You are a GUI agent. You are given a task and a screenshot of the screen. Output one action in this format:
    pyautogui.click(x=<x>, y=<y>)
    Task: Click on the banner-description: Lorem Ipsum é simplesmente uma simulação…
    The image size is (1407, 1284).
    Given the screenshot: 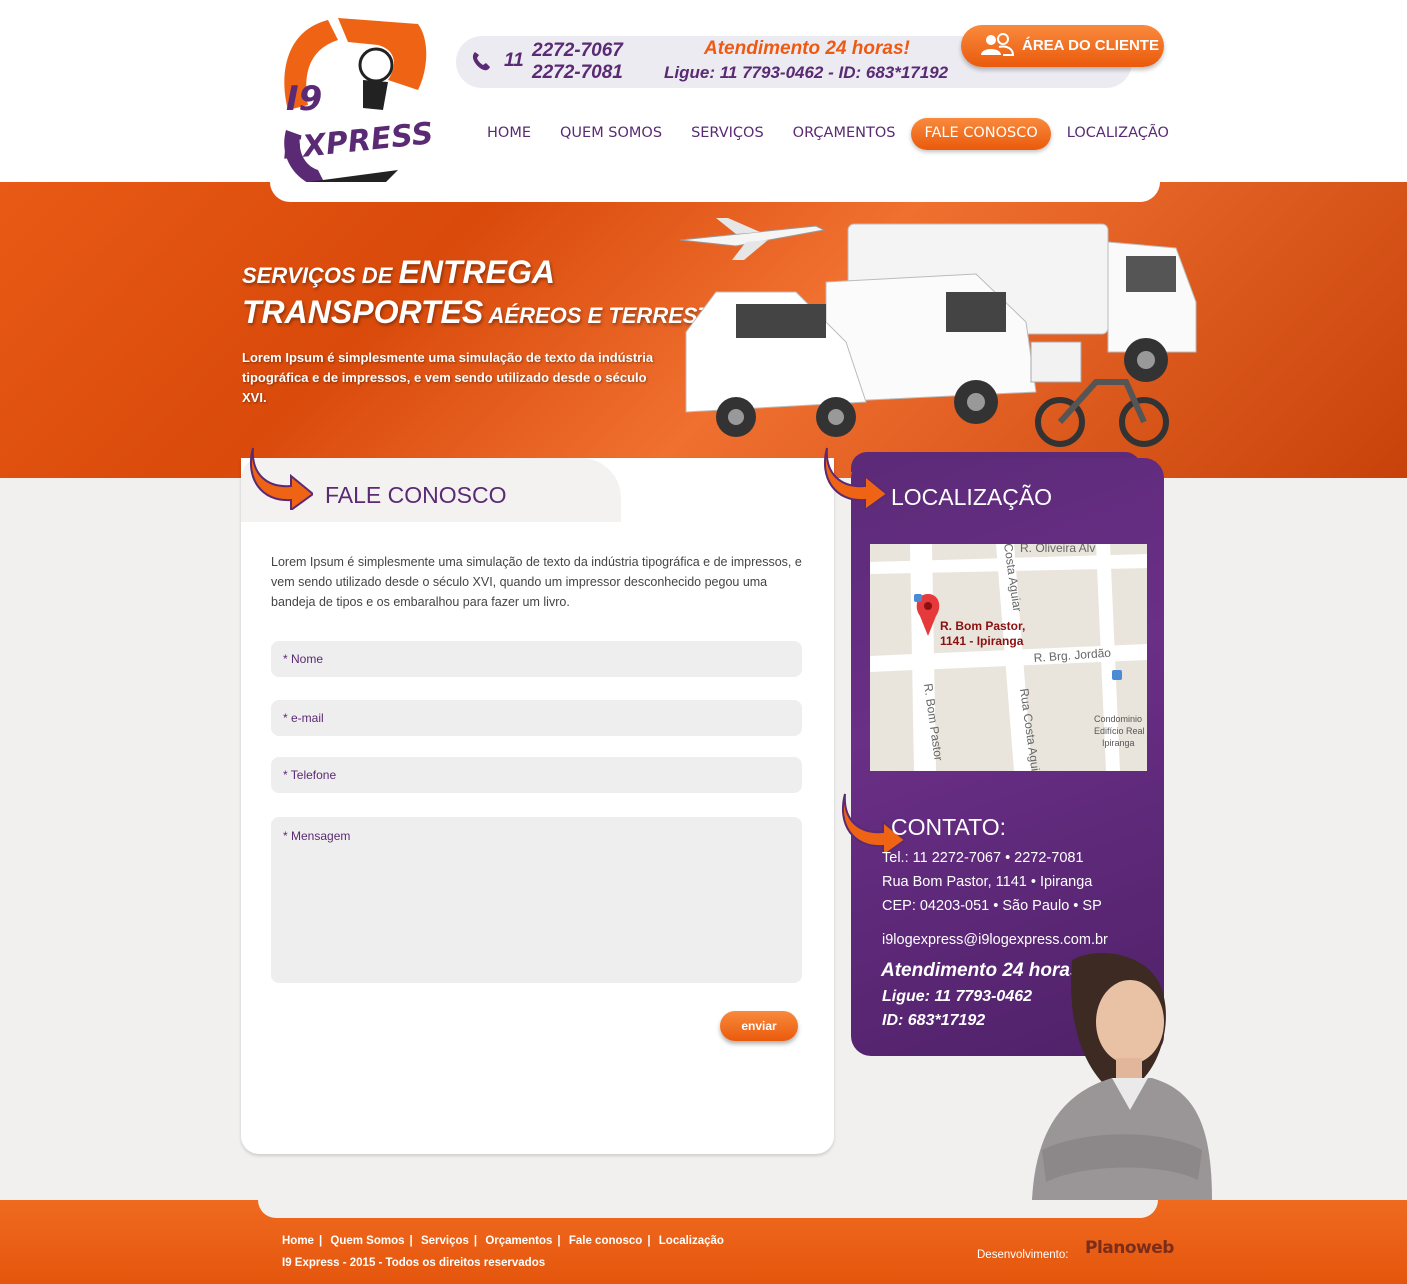 What is the action you would take?
    pyautogui.click(x=448, y=377)
    